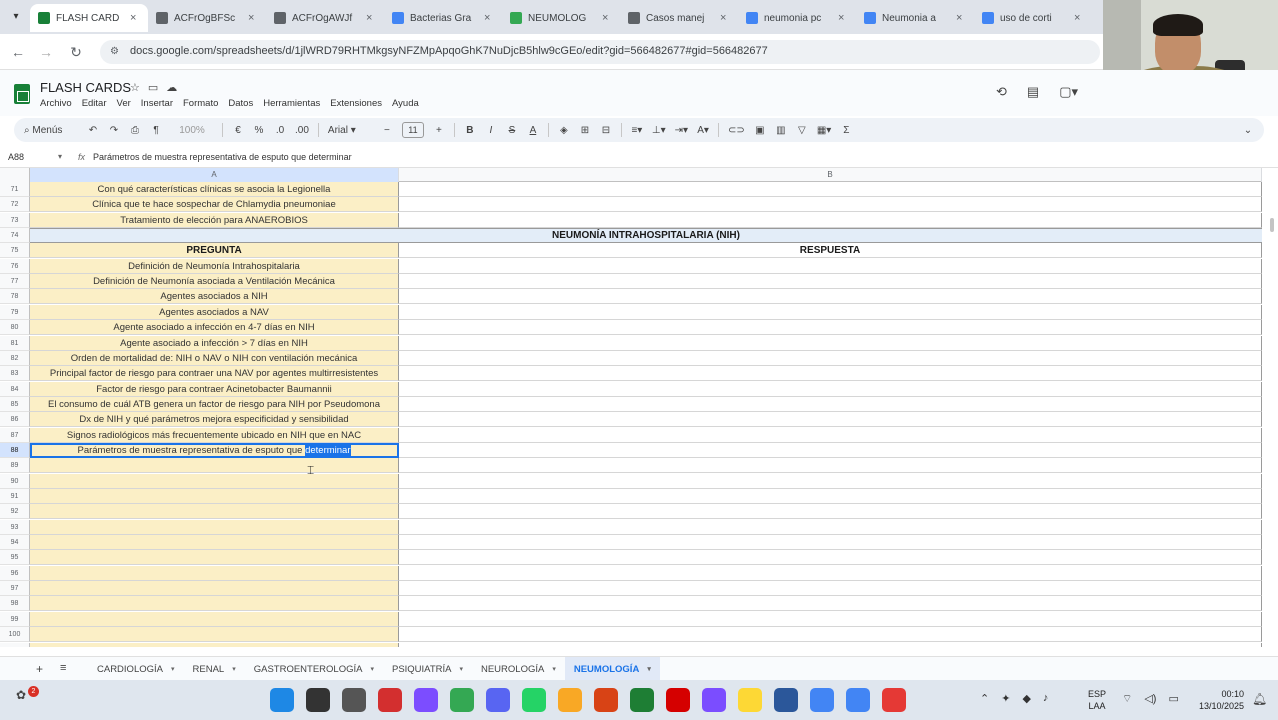 This screenshot has width=1278, height=720. What do you see at coordinates (22, 94) in the screenshot?
I see `sheets-logo-icon` at bounding box center [22, 94].